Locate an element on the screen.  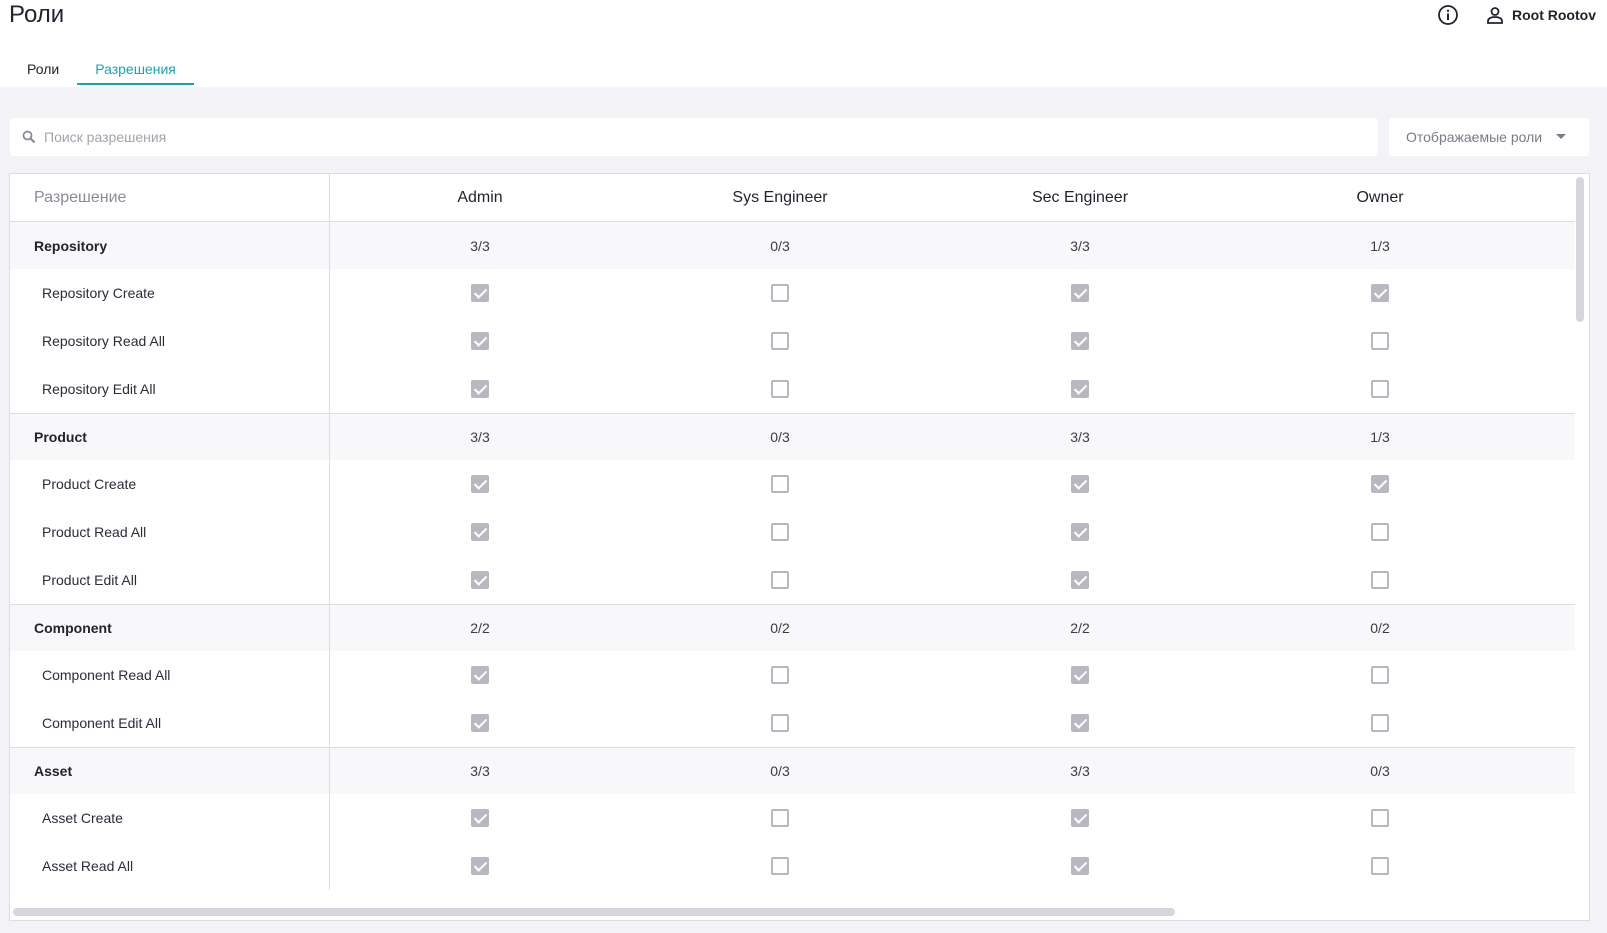
column-header-role: Sec Engineer is located at coordinates (1080, 197).